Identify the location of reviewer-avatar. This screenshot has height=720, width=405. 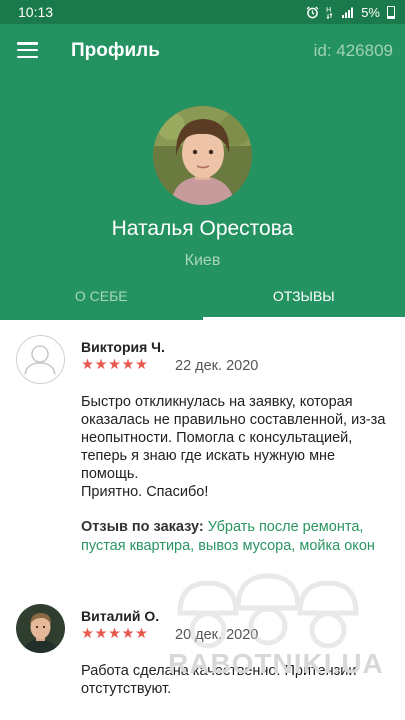
(40, 628).